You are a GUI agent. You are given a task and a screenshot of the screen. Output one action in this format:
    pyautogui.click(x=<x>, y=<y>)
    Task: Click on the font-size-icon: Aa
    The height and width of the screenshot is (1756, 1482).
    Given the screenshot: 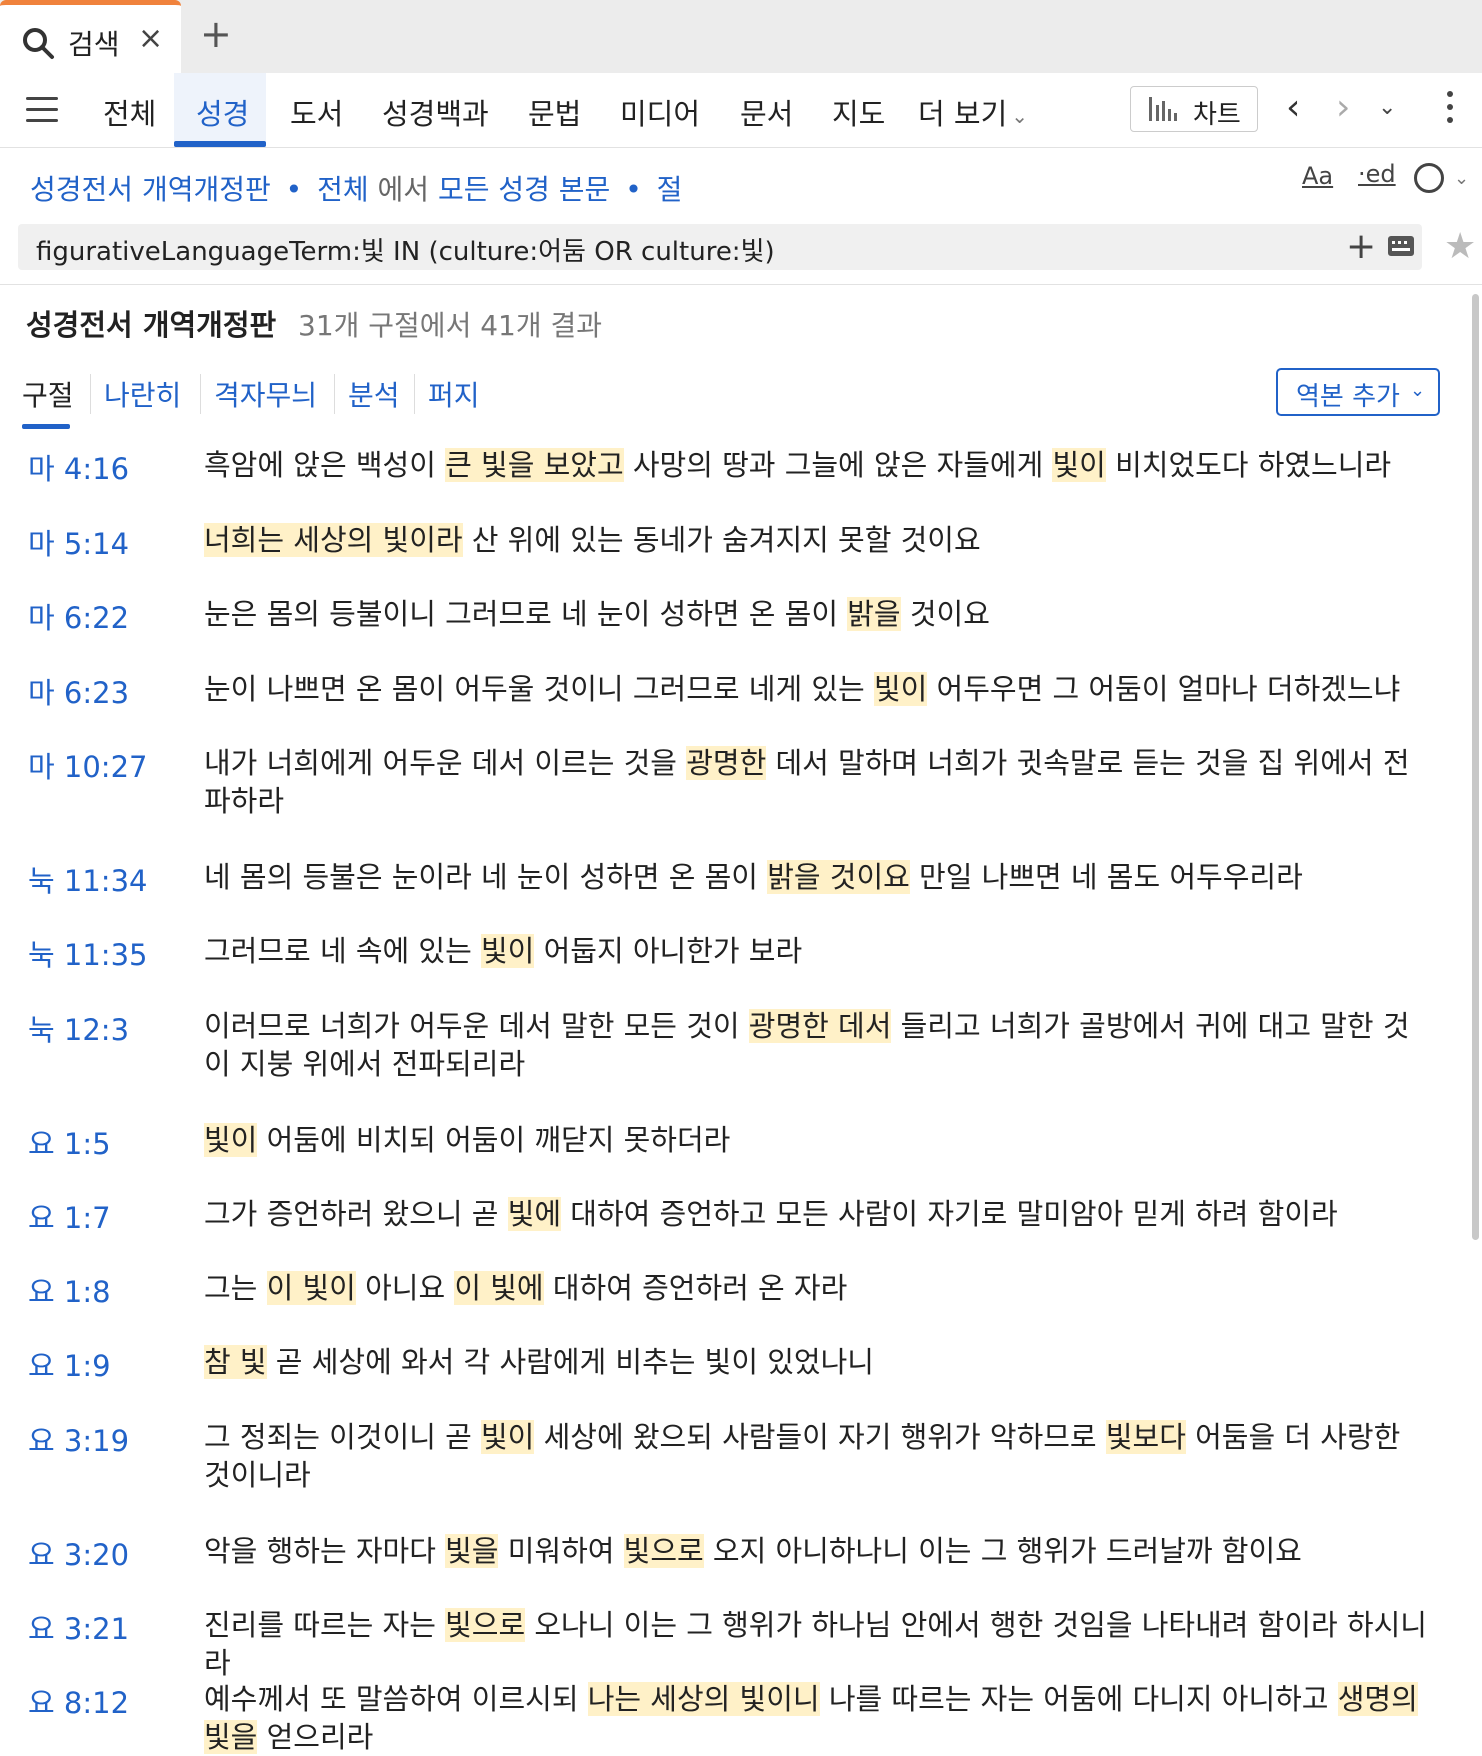 What is the action you would take?
    pyautogui.click(x=1317, y=176)
    